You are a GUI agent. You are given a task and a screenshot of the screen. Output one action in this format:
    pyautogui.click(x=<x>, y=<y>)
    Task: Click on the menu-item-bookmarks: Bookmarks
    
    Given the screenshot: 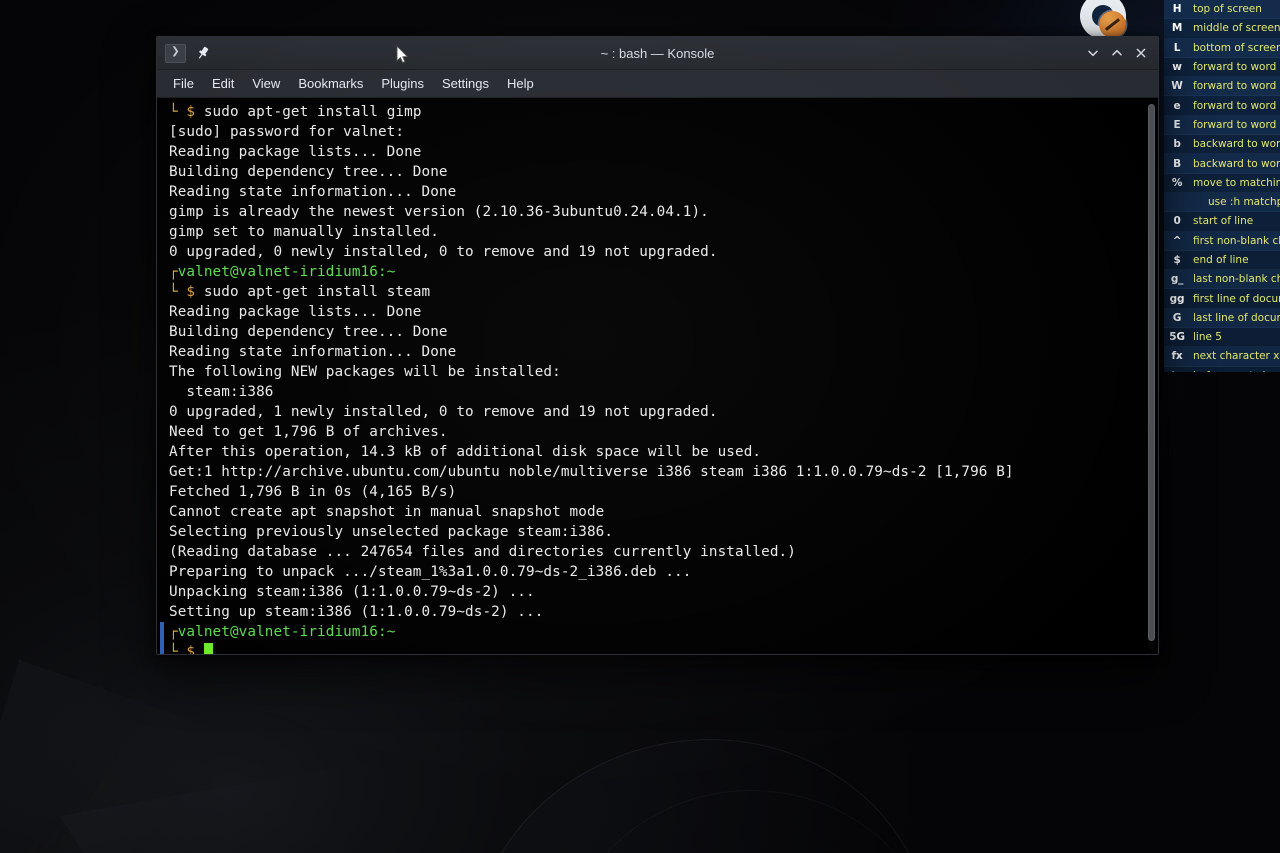 What is the action you would take?
    pyautogui.click(x=330, y=83)
    